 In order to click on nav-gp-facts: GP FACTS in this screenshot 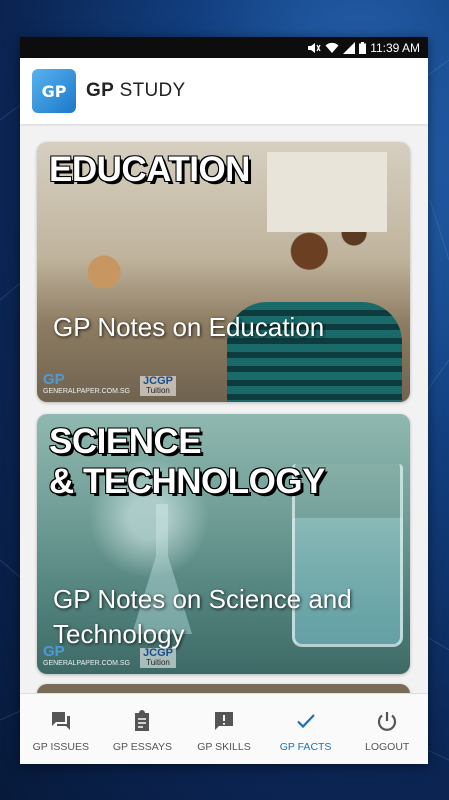, I will do `click(306, 729)`.